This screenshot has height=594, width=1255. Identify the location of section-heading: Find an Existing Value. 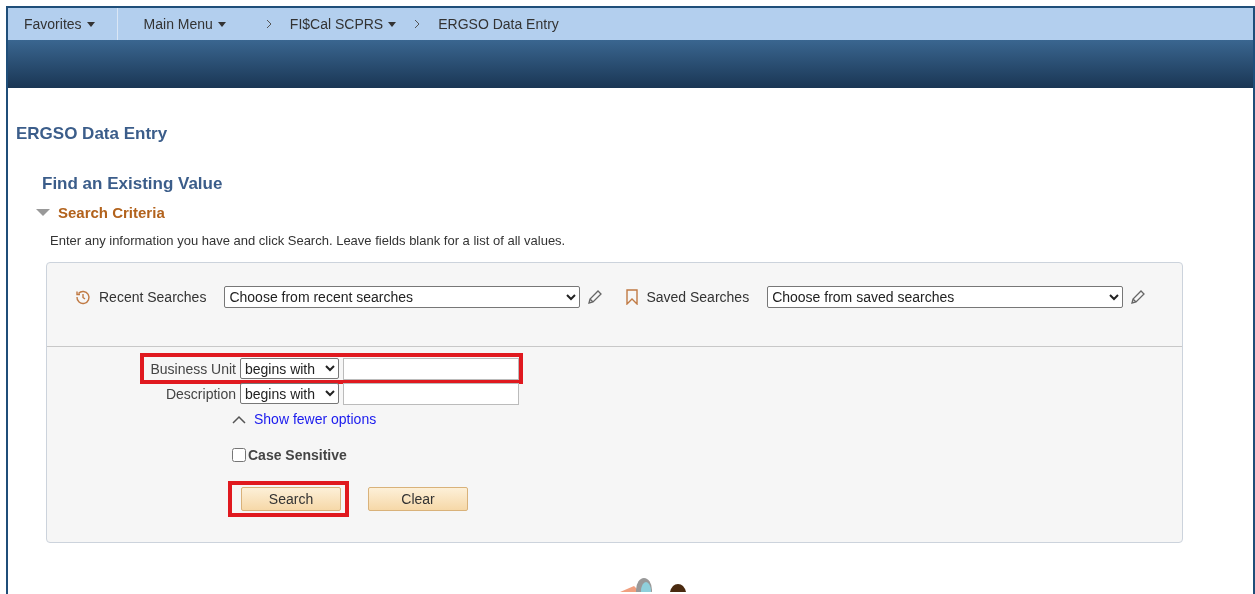
(133, 184).